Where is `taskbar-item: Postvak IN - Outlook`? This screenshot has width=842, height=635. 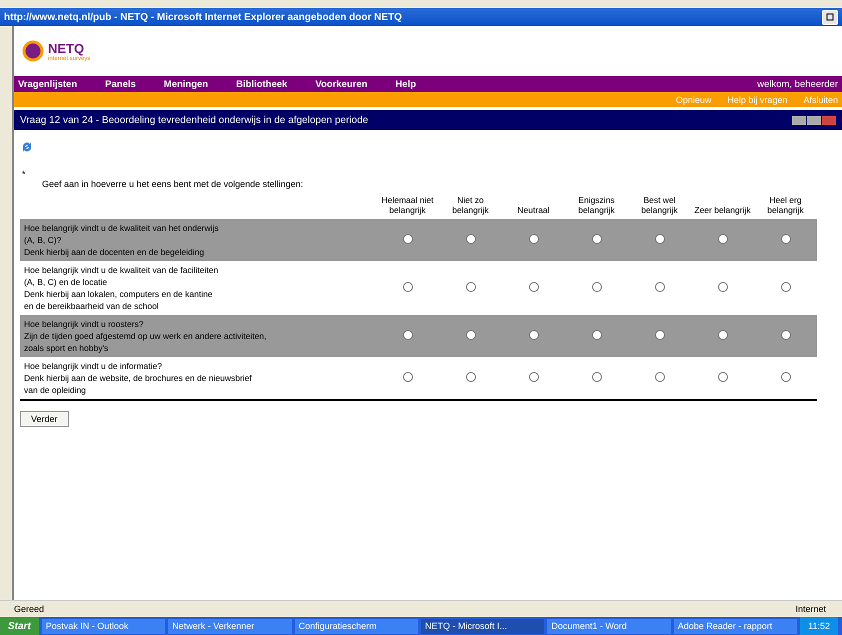 taskbar-item: Postvak IN - Outlook is located at coordinates (104, 626).